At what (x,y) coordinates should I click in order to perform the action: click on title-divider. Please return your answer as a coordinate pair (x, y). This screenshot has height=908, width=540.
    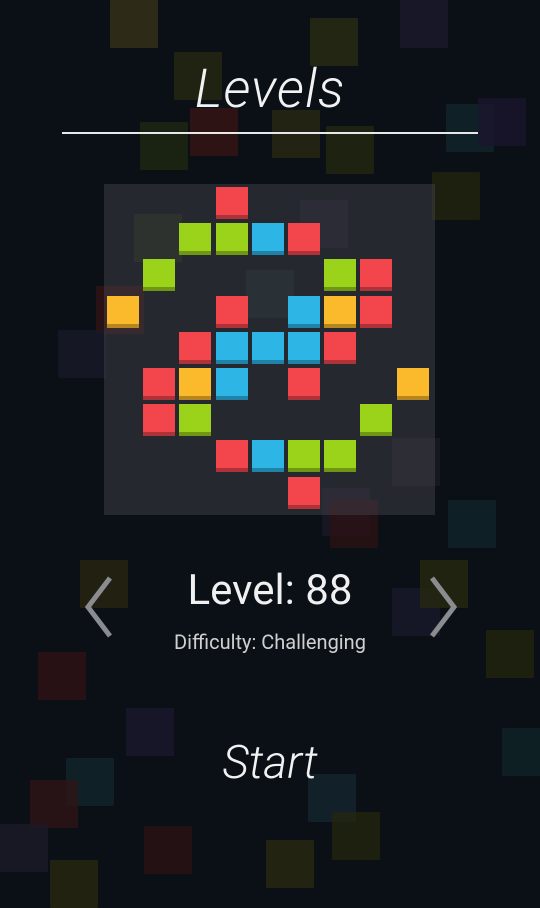
    Looking at the image, I should click on (270, 133).